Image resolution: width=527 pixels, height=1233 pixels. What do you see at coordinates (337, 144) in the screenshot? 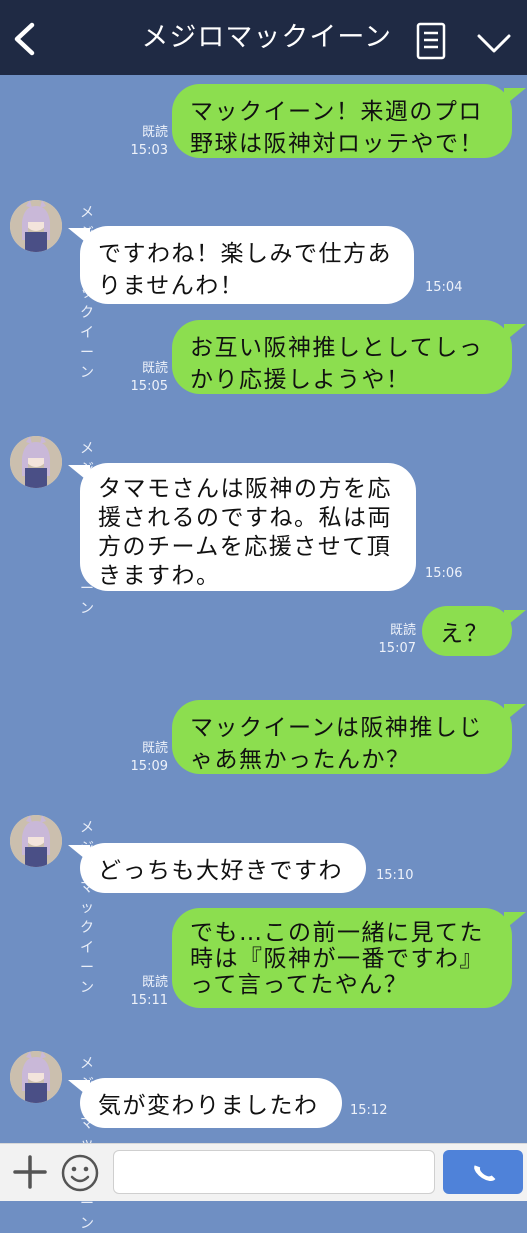
I see `message-text-line: 野球は阪神対ロッテやで！` at bounding box center [337, 144].